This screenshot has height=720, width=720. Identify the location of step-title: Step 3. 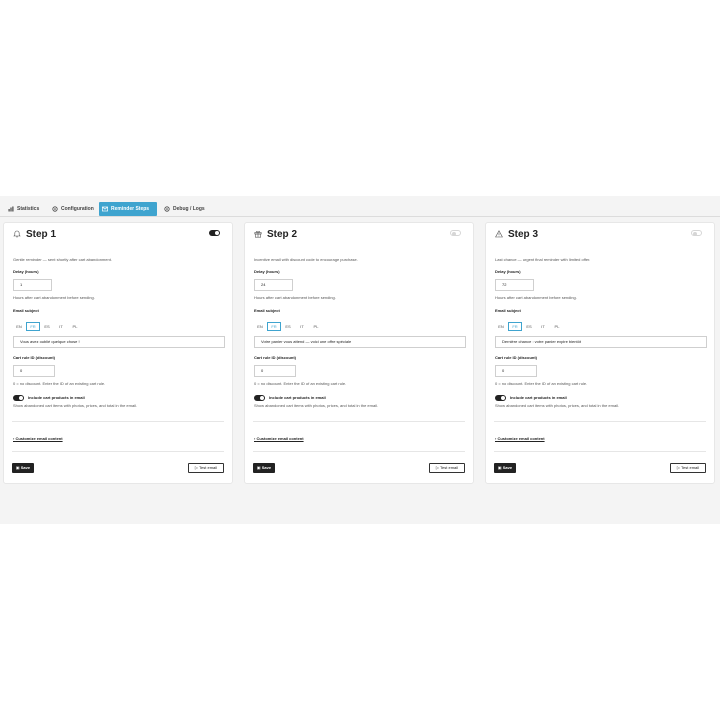
(523, 234).